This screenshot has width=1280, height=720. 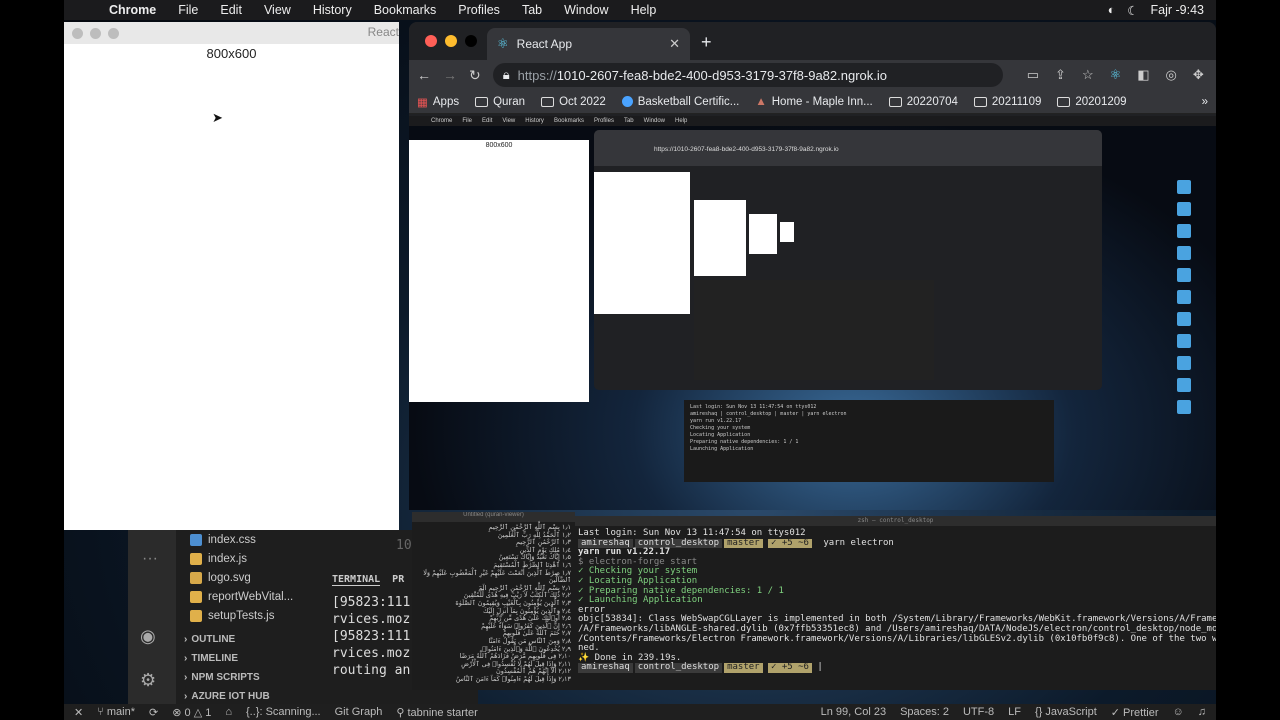 I want to click on react-devtools-icon: ⚛, so click(x=1116, y=75).